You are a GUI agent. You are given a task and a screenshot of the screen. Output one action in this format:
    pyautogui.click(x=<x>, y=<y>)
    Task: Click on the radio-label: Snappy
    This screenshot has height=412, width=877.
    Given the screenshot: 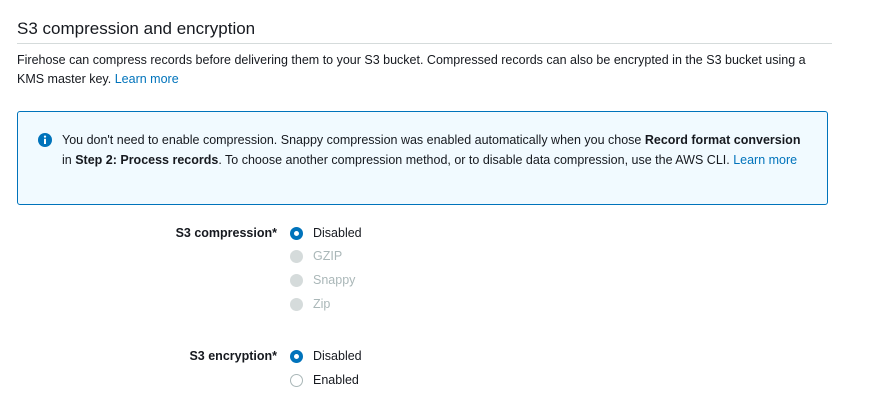 What is the action you would take?
    pyautogui.click(x=334, y=280)
    